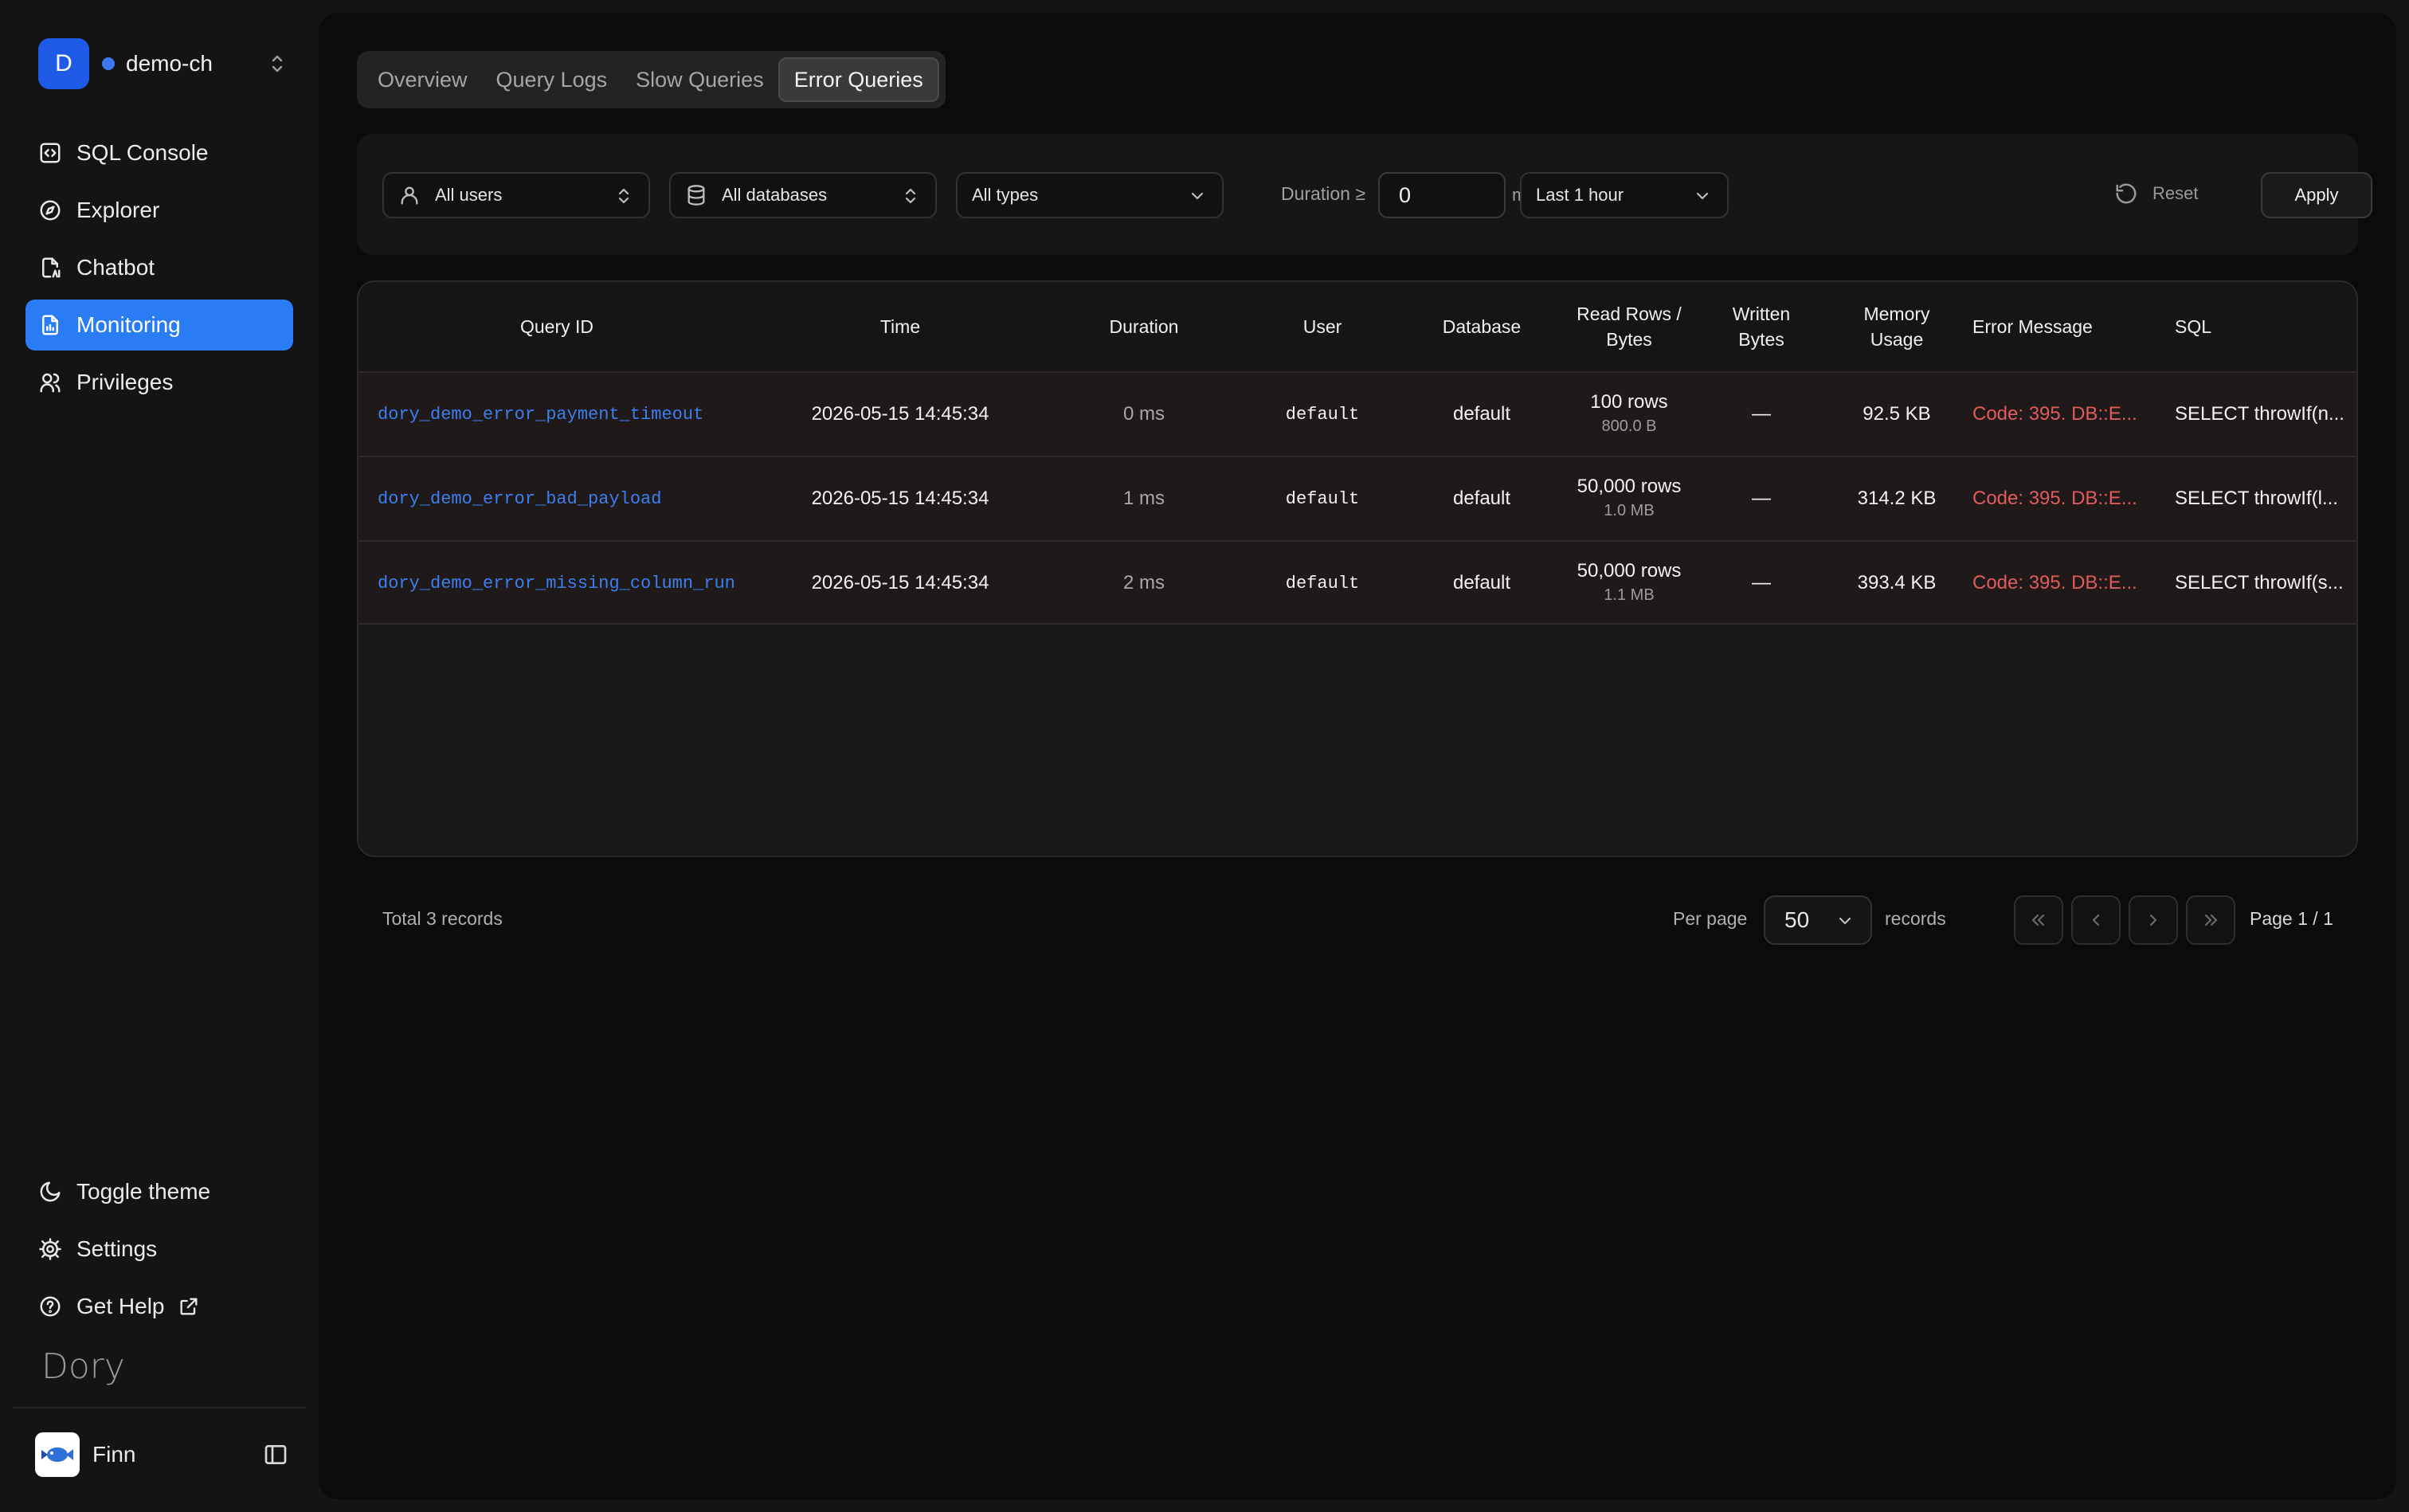 The height and width of the screenshot is (1512, 2409). What do you see at coordinates (1143, 583) in the screenshot?
I see `duration-cell: 2 ms` at bounding box center [1143, 583].